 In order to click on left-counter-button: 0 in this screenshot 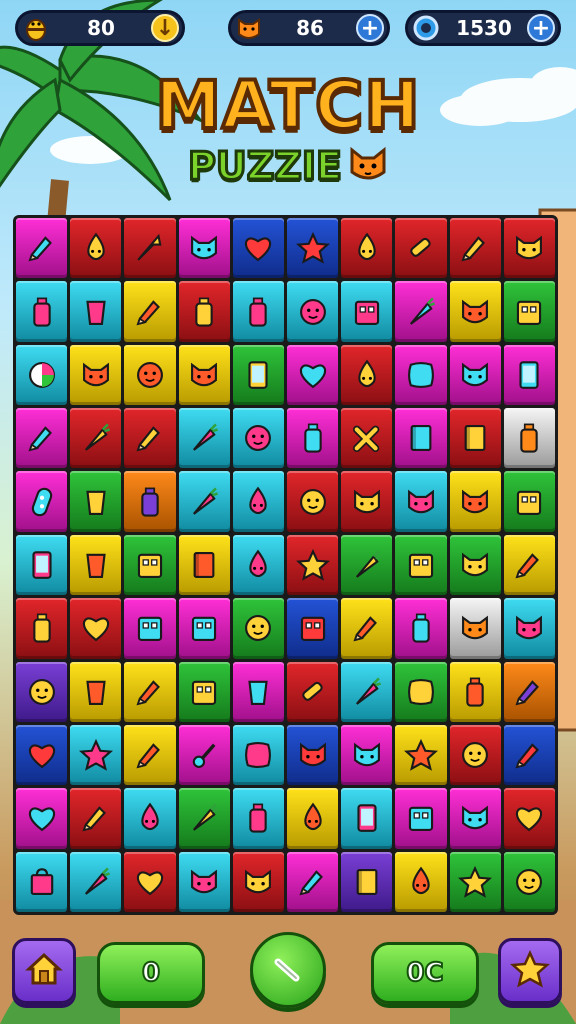, I will do `click(151, 973)`.